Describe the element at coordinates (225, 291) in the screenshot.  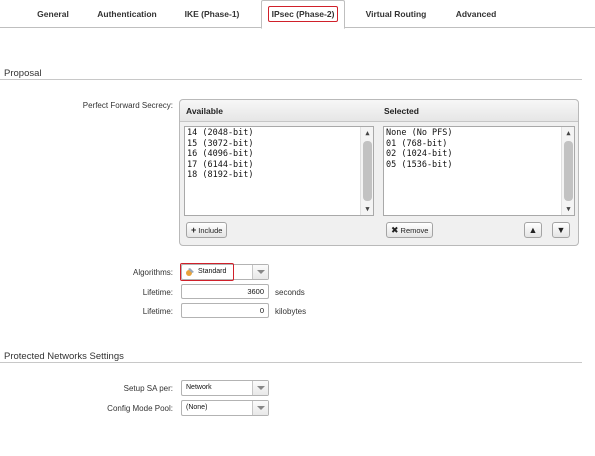
I see `lifetime-seconds-input: 3600` at that location.